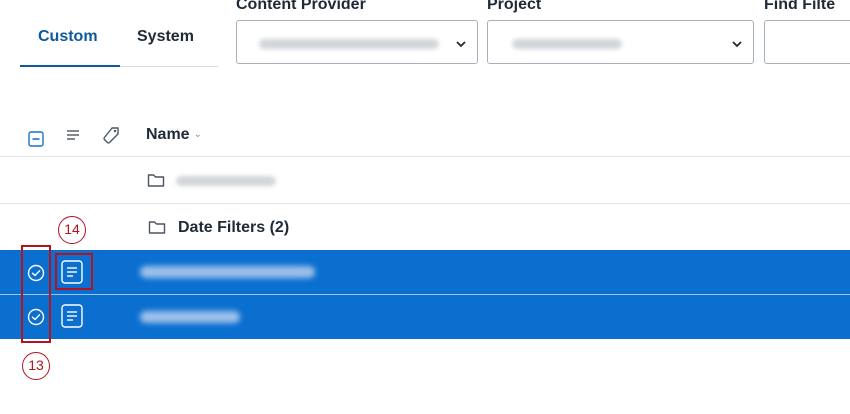 The height and width of the screenshot is (414, 850). I want to click on filter-document-icon, so click(72, 316).